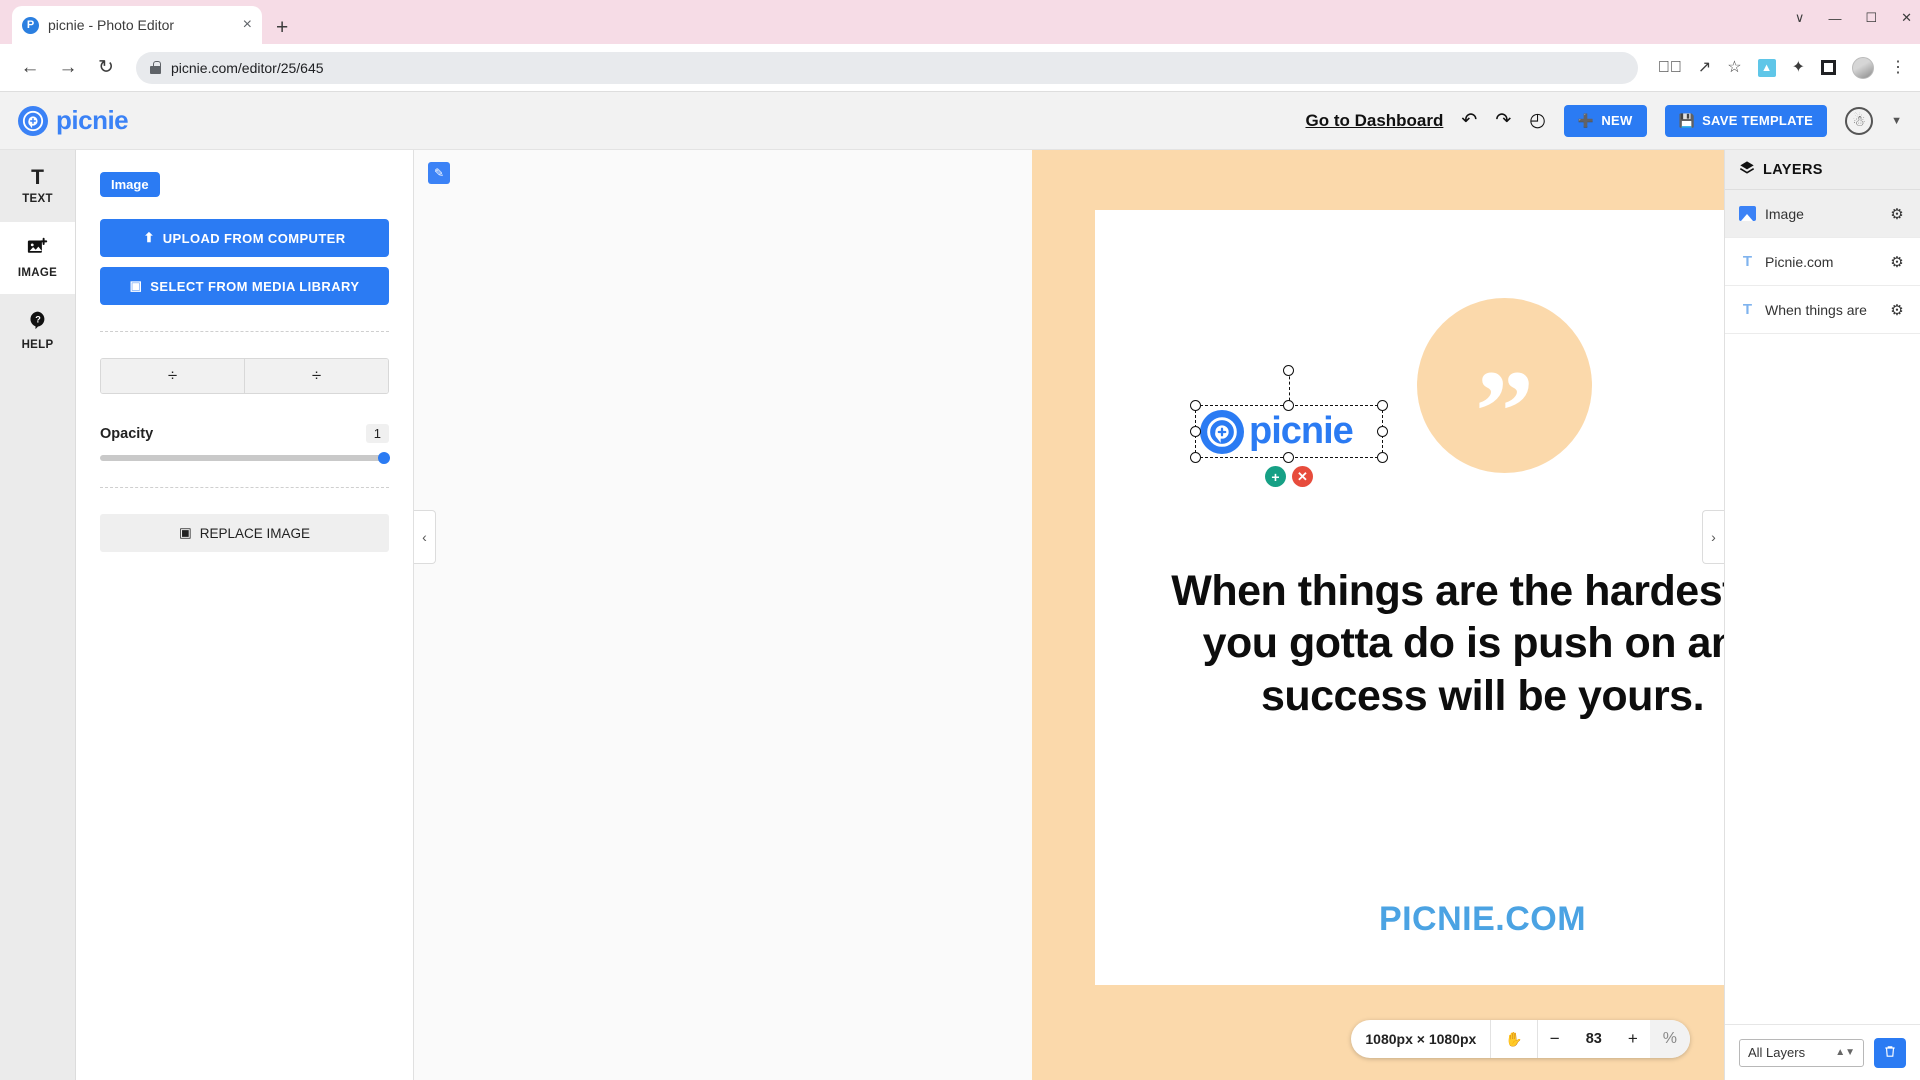 This screenshot has width=1920, height=1080. Describe the element at coordinates (1594, 1039) in the screenshot. I see `zoom-level-value: 83` at that location.